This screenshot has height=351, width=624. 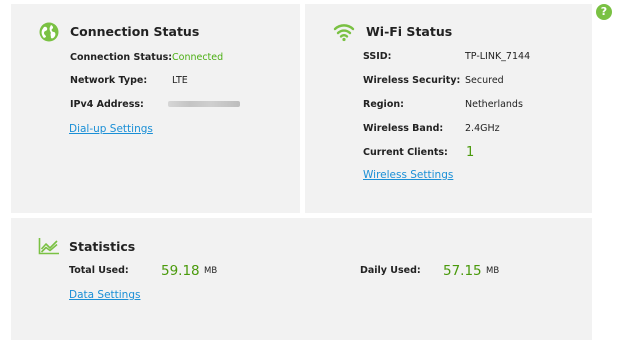 I want to click on network-type-value: LTE, so click(x=180, y=80).